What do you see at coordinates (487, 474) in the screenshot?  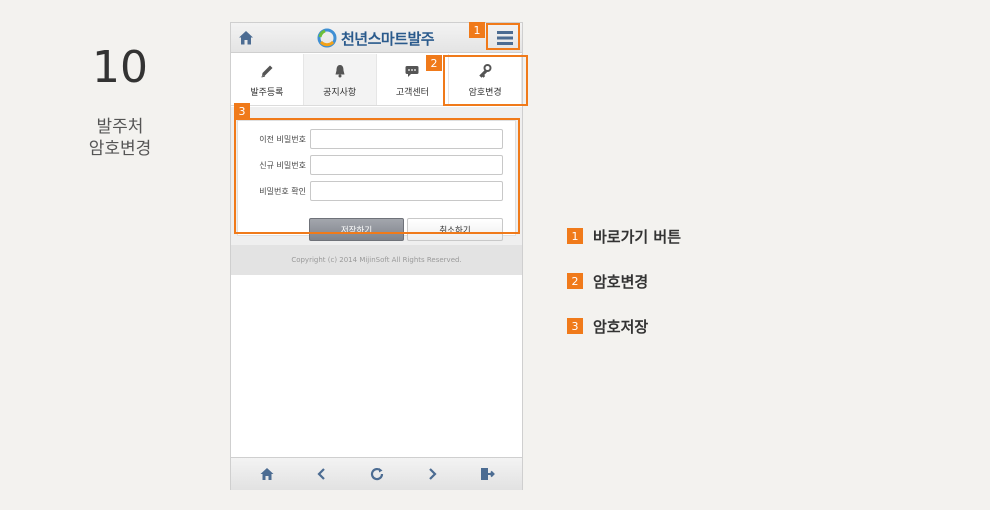 I see `exit-icon` at bounding box center [487, 474].